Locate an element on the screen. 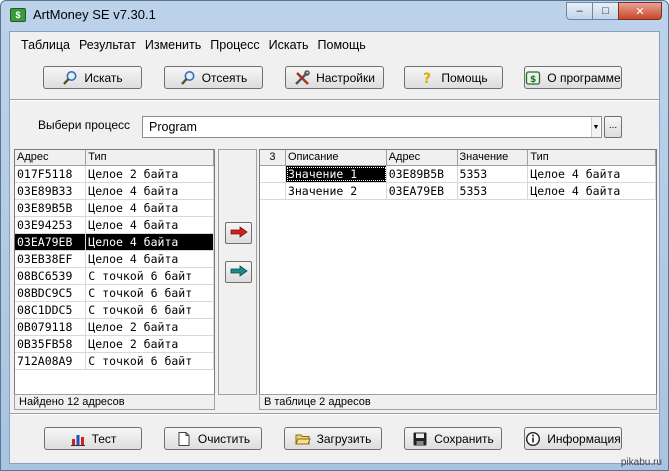 The height and width of the screenshot is (471, 669). found-status: Найдено 12 адресов is located at coordinates (114, 402).